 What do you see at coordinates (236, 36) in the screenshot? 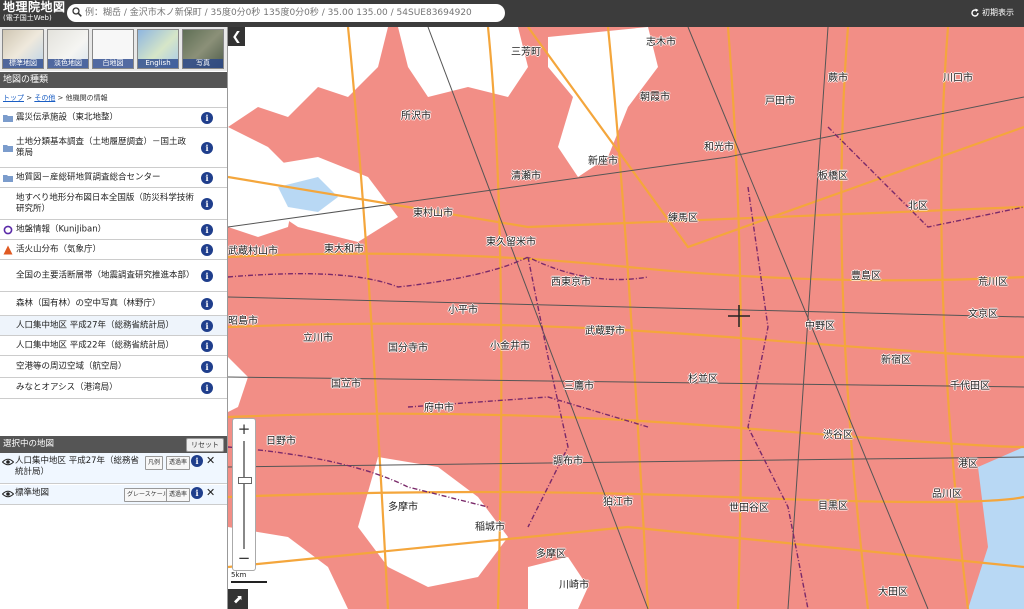
I see `collapse-panel-button: ❮` at bounding box center [236, 36].